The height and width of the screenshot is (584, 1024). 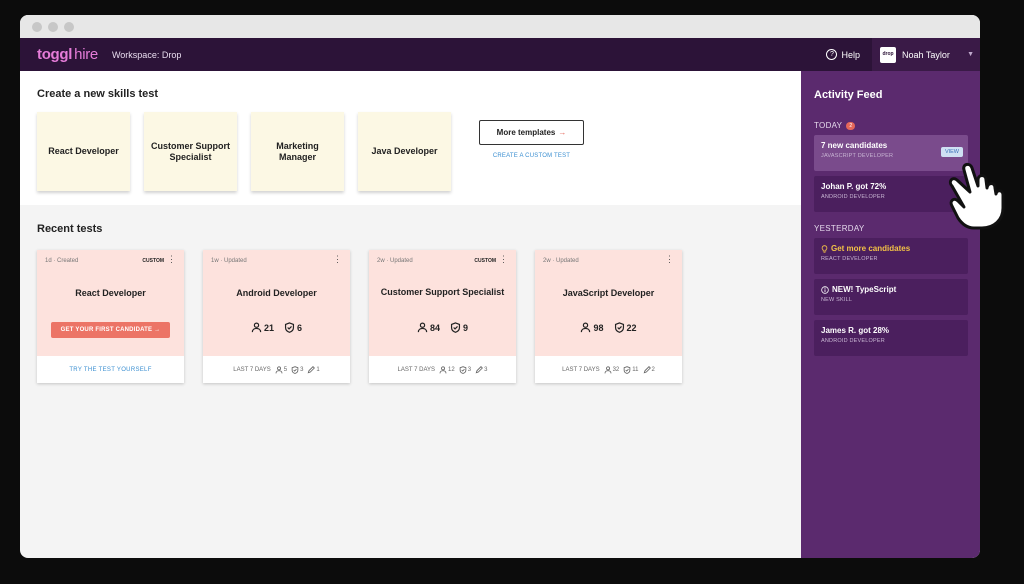 I want to click on feed-item-title: NEW! TypeScript, so click(x=864, y=289).